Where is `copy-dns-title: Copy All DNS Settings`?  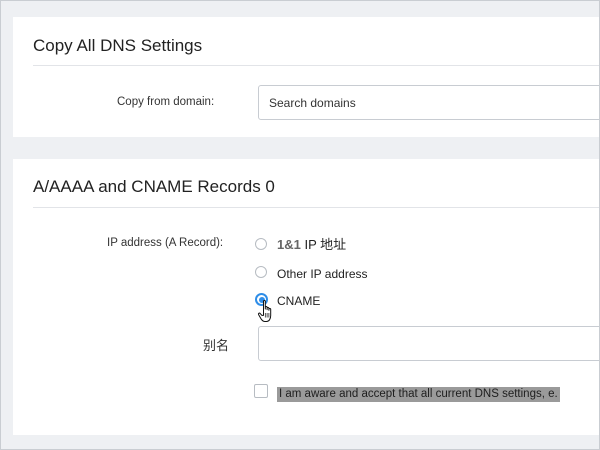 copy-dns-title: Copy All DNS Settings is located at coordinates (118, 45).